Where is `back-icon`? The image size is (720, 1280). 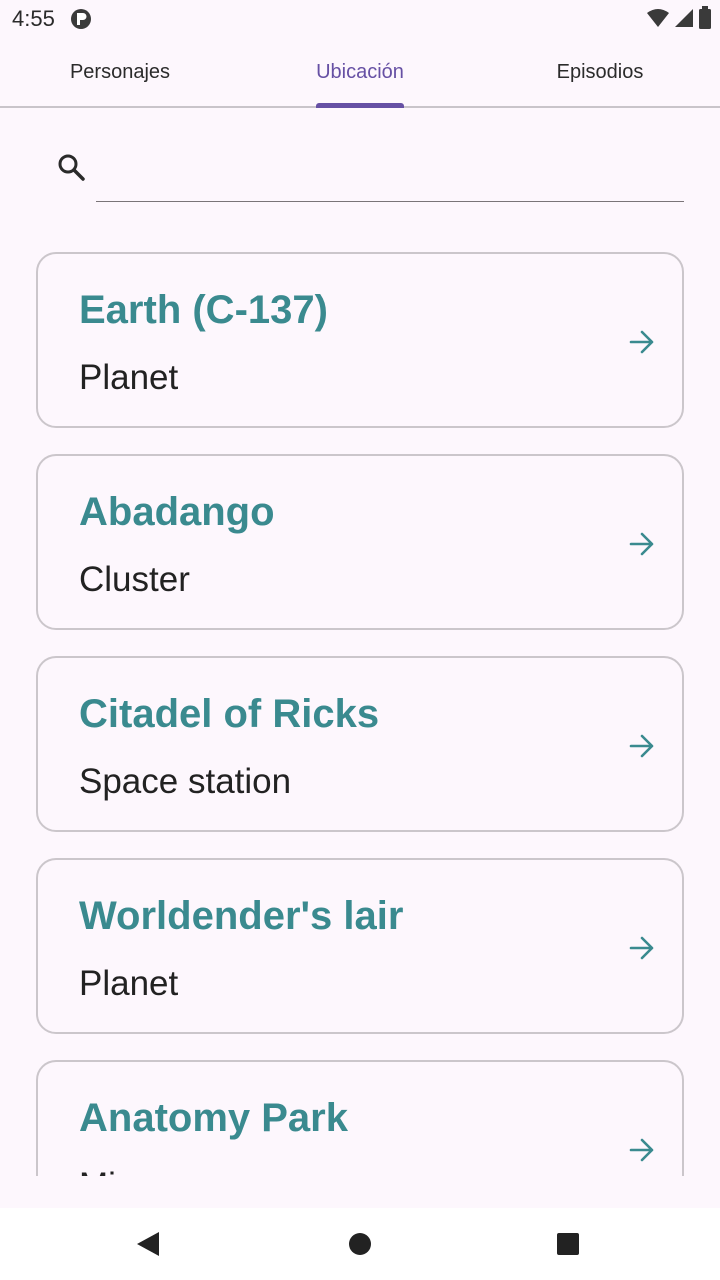 back-icon is located at coordinates (148, 1244).